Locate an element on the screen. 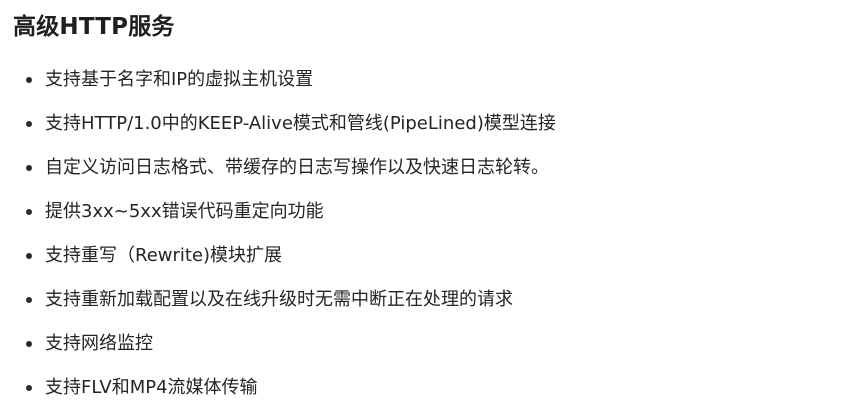 This screenshot has height=417, width=865. feature-item-redirect: 提供3xx~5xx错误代码重定向功能 is located at coordinates (439, 219).